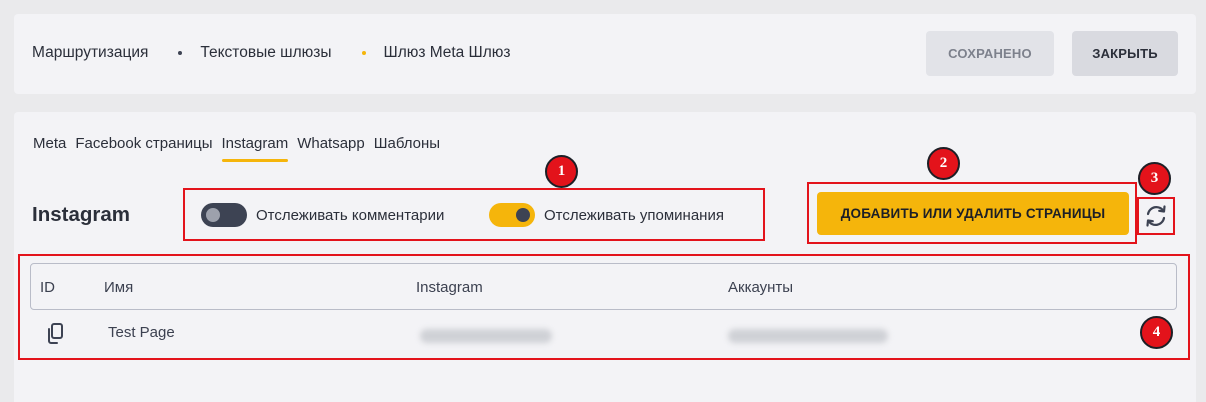  I want to click on track-mentions-toggle-item: Отслеживать упоминания, so click(606, 215).